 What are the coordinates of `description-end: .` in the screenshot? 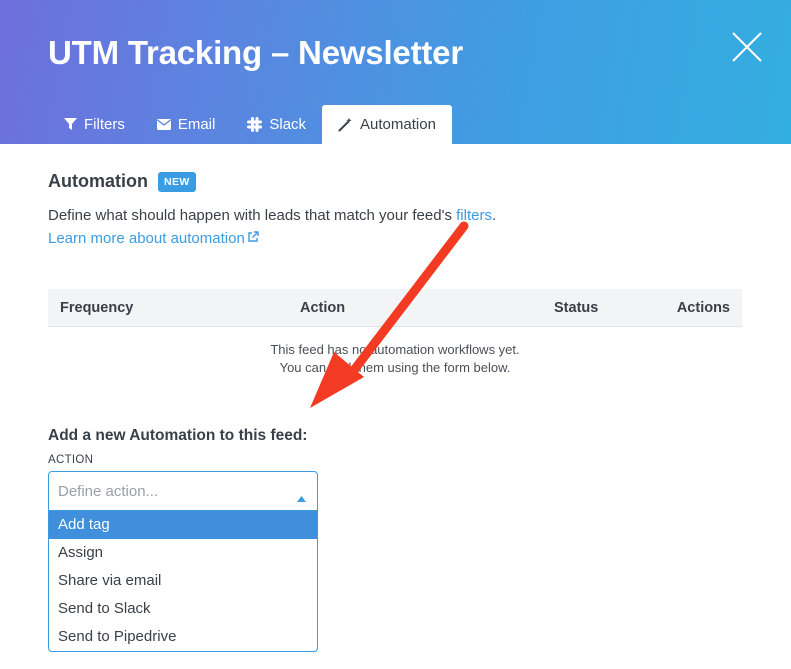 It's located at (494, 215).